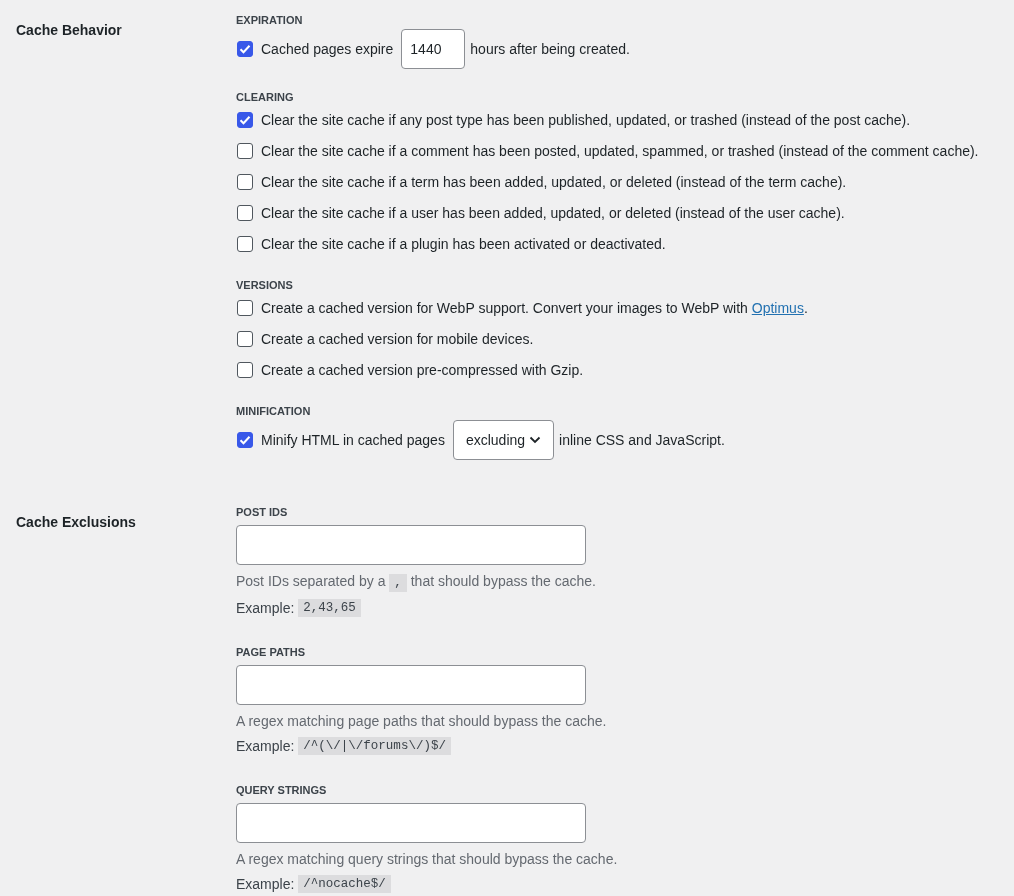  Describe the element at coordinates (463, 243) in the screenshot. I see `option-label: Clear the site cache if a plugin has been activated or deactivated.` at that location.